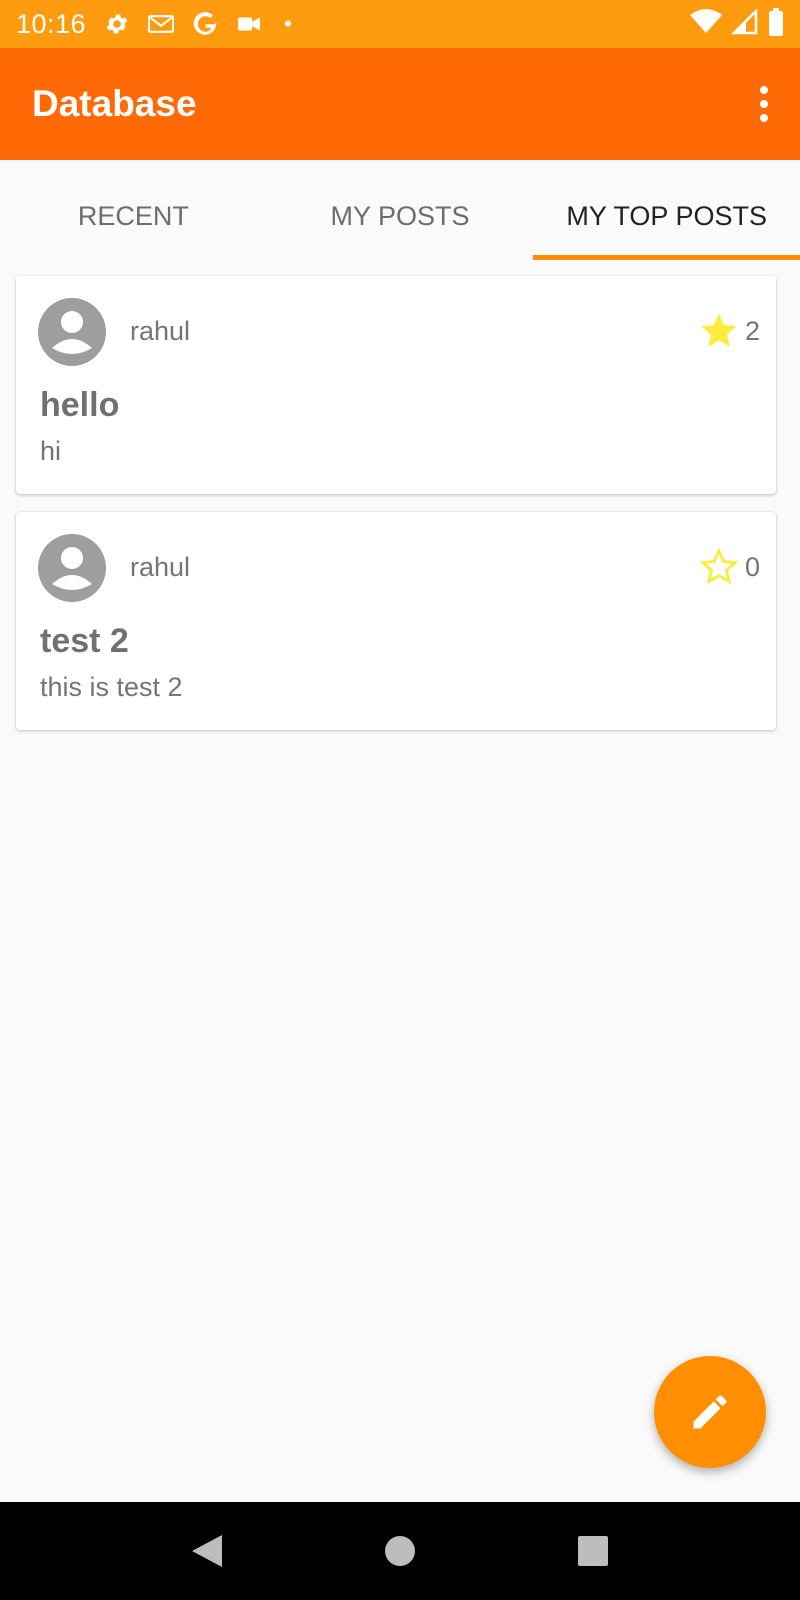 The image size is (800, 1600). I want to click on signal-icon, so click(744, 23).